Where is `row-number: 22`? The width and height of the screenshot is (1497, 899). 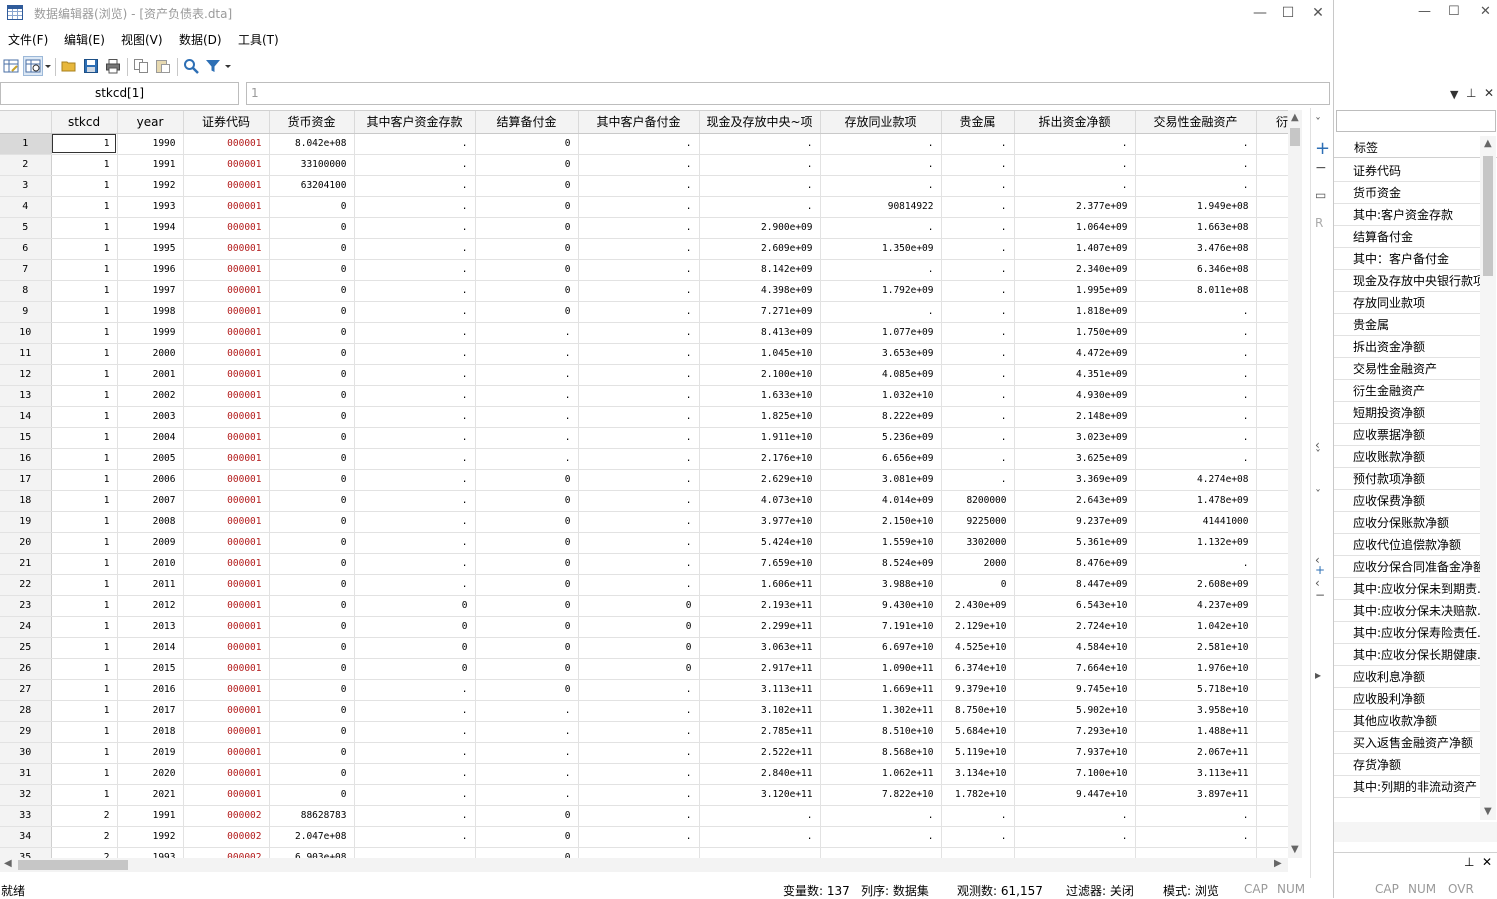 row-number: 22 is located at coordinates (26, 585).